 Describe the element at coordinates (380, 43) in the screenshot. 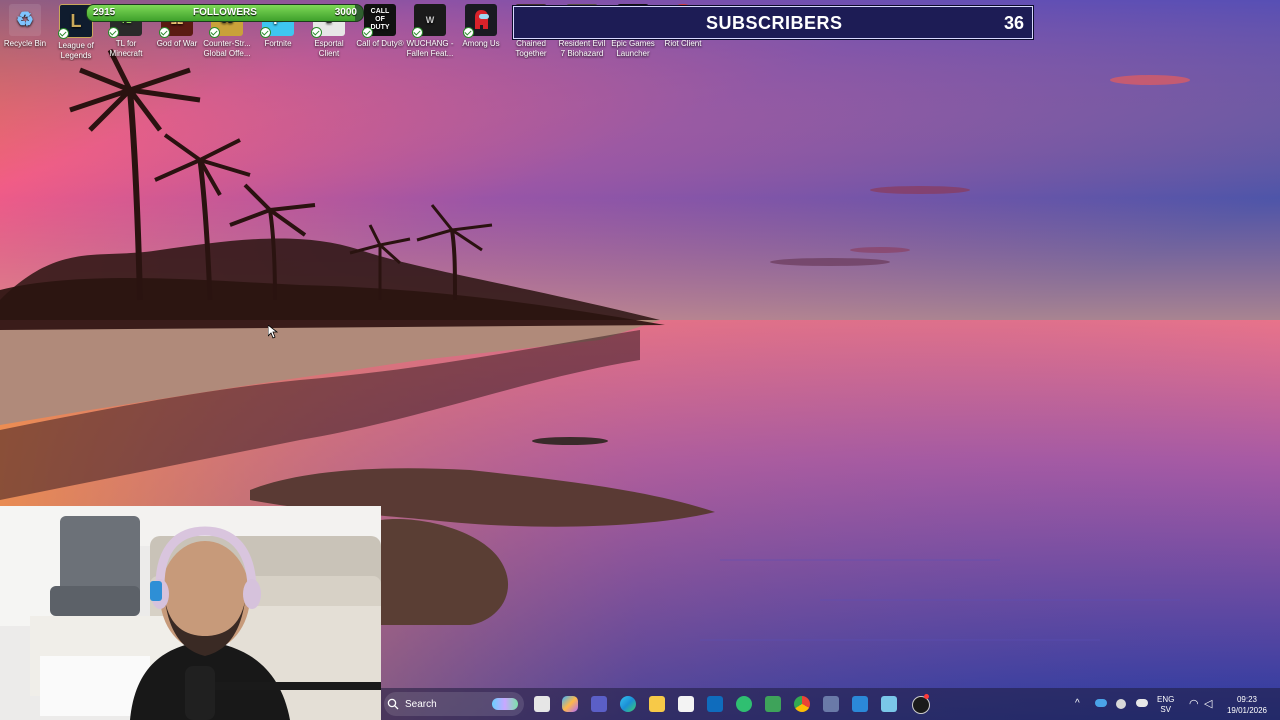

I see `desktop-icon-label: Call of Duty®` at that location.